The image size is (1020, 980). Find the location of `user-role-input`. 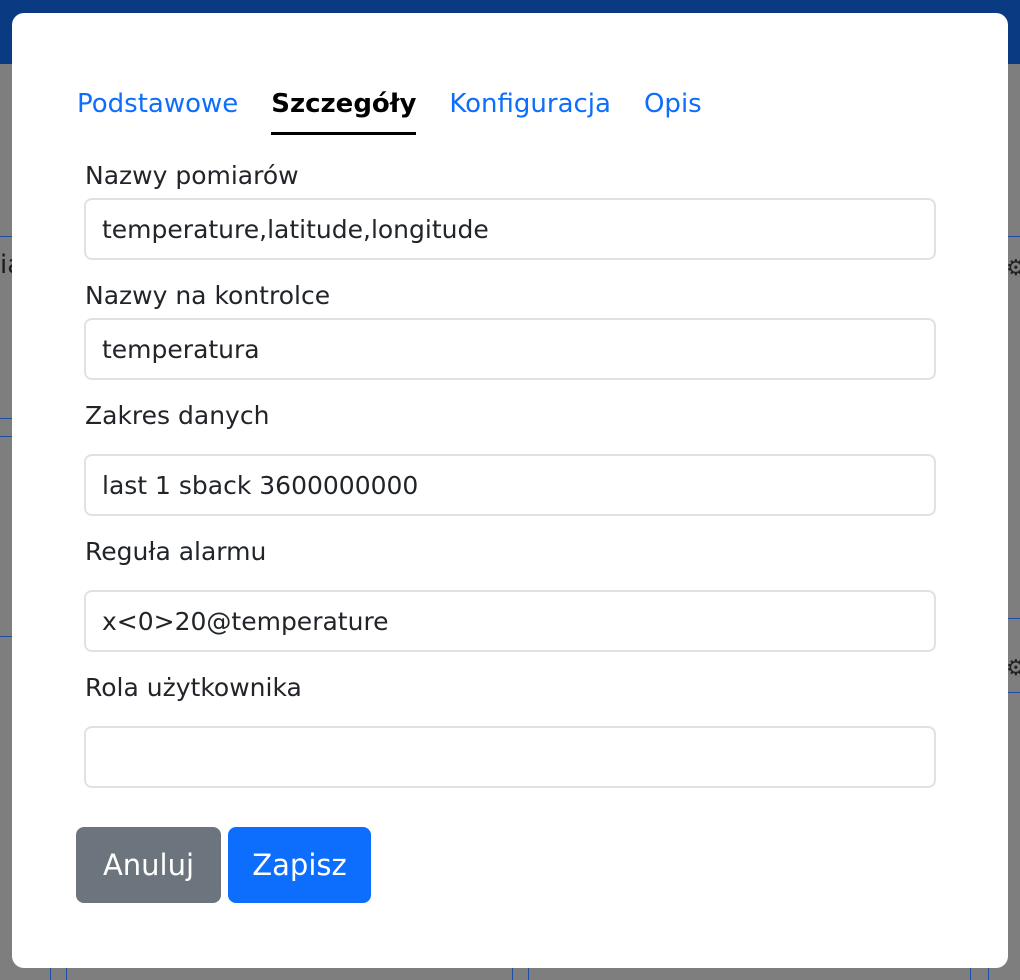

user-role-input is located at coordinates (510, 757).